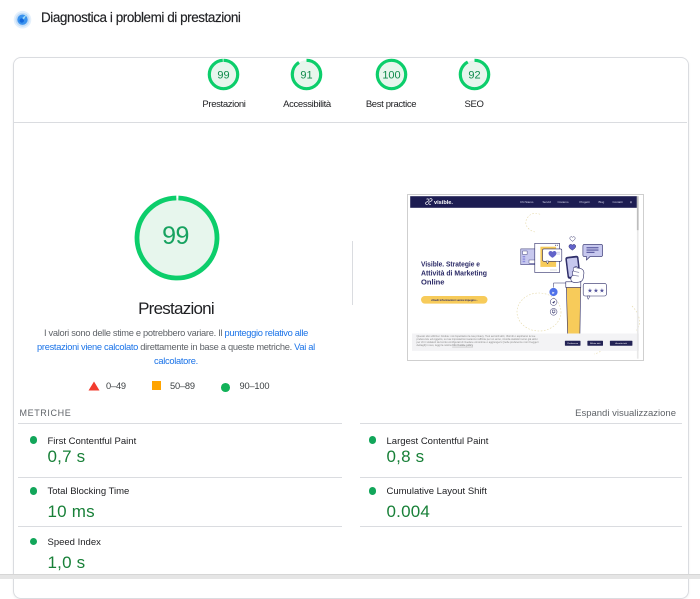 The width and height of the screenshot is (700, 599). What do you see at coordinates (433, 282) in the screenshot?
I see `svg-text: Online` at bounding box center [433, 282].